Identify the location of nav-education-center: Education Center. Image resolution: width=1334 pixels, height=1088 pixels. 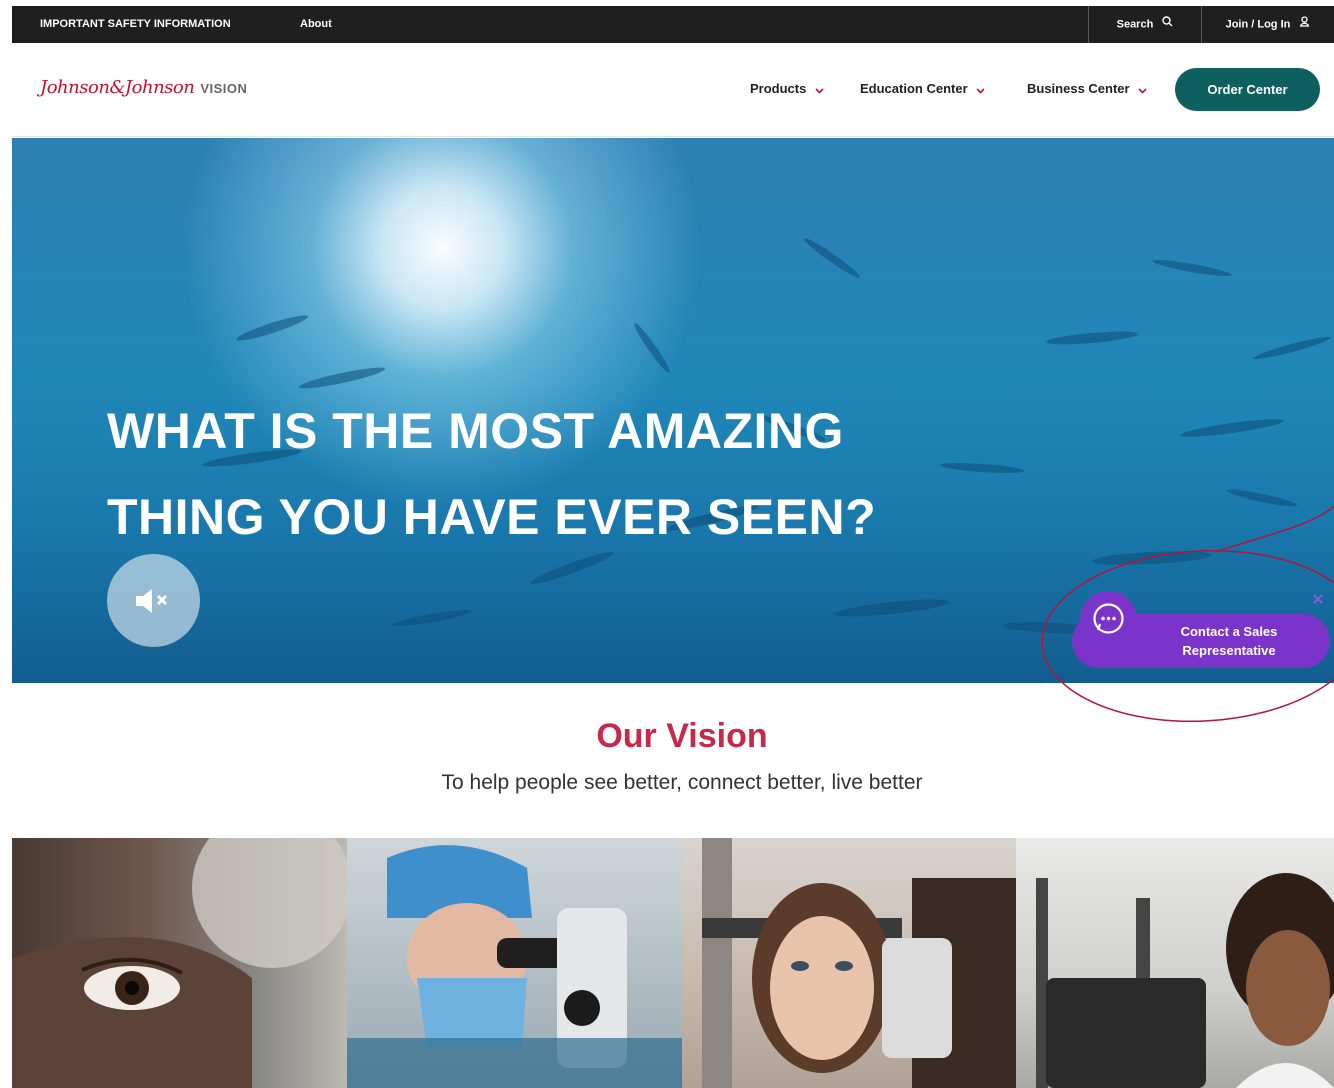
(922, 89).